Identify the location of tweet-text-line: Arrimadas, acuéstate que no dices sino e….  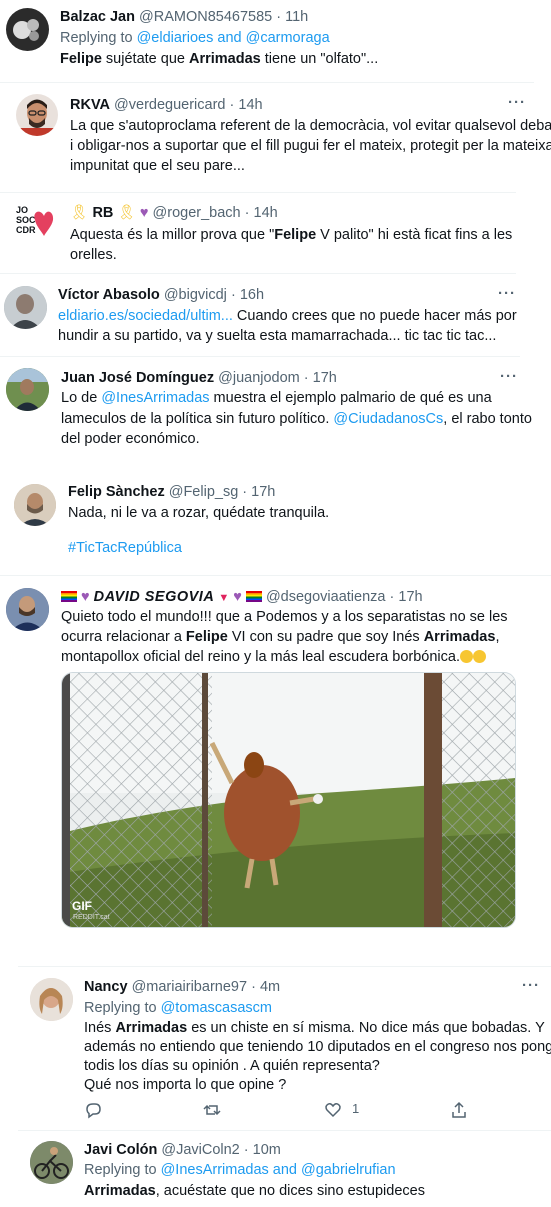
(254, 1191).